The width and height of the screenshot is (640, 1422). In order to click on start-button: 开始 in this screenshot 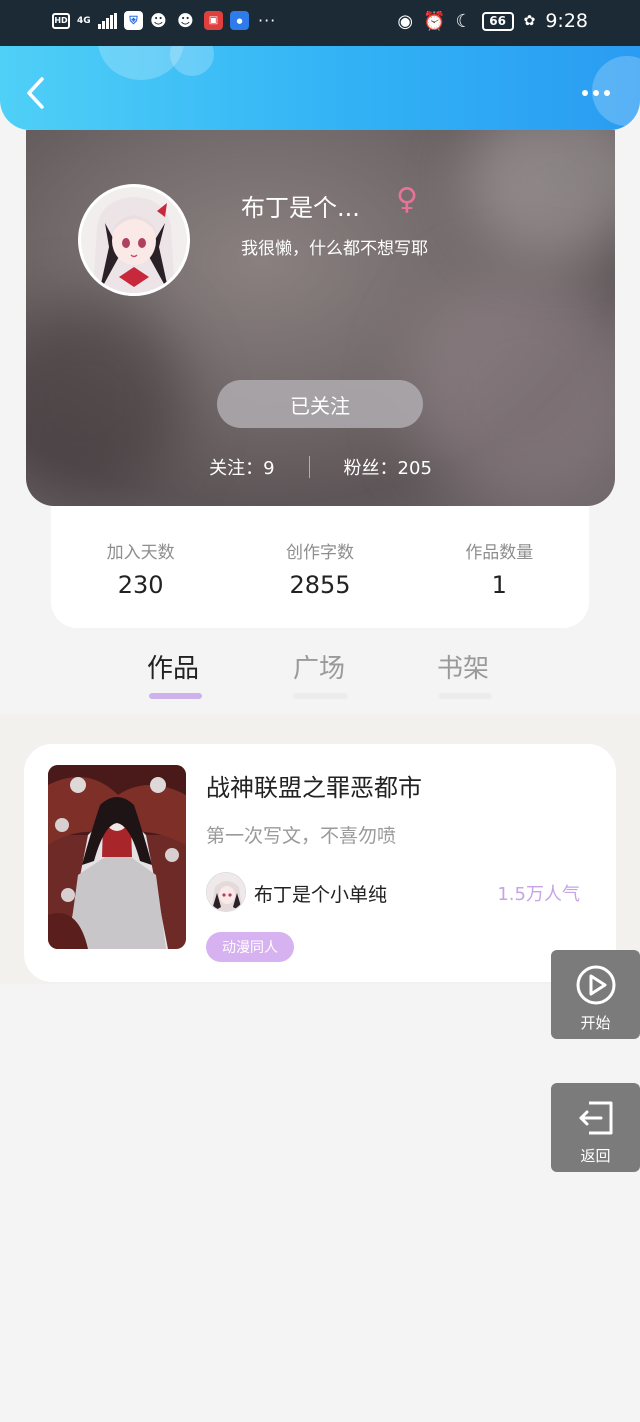, I will do `click(595, 994)`.